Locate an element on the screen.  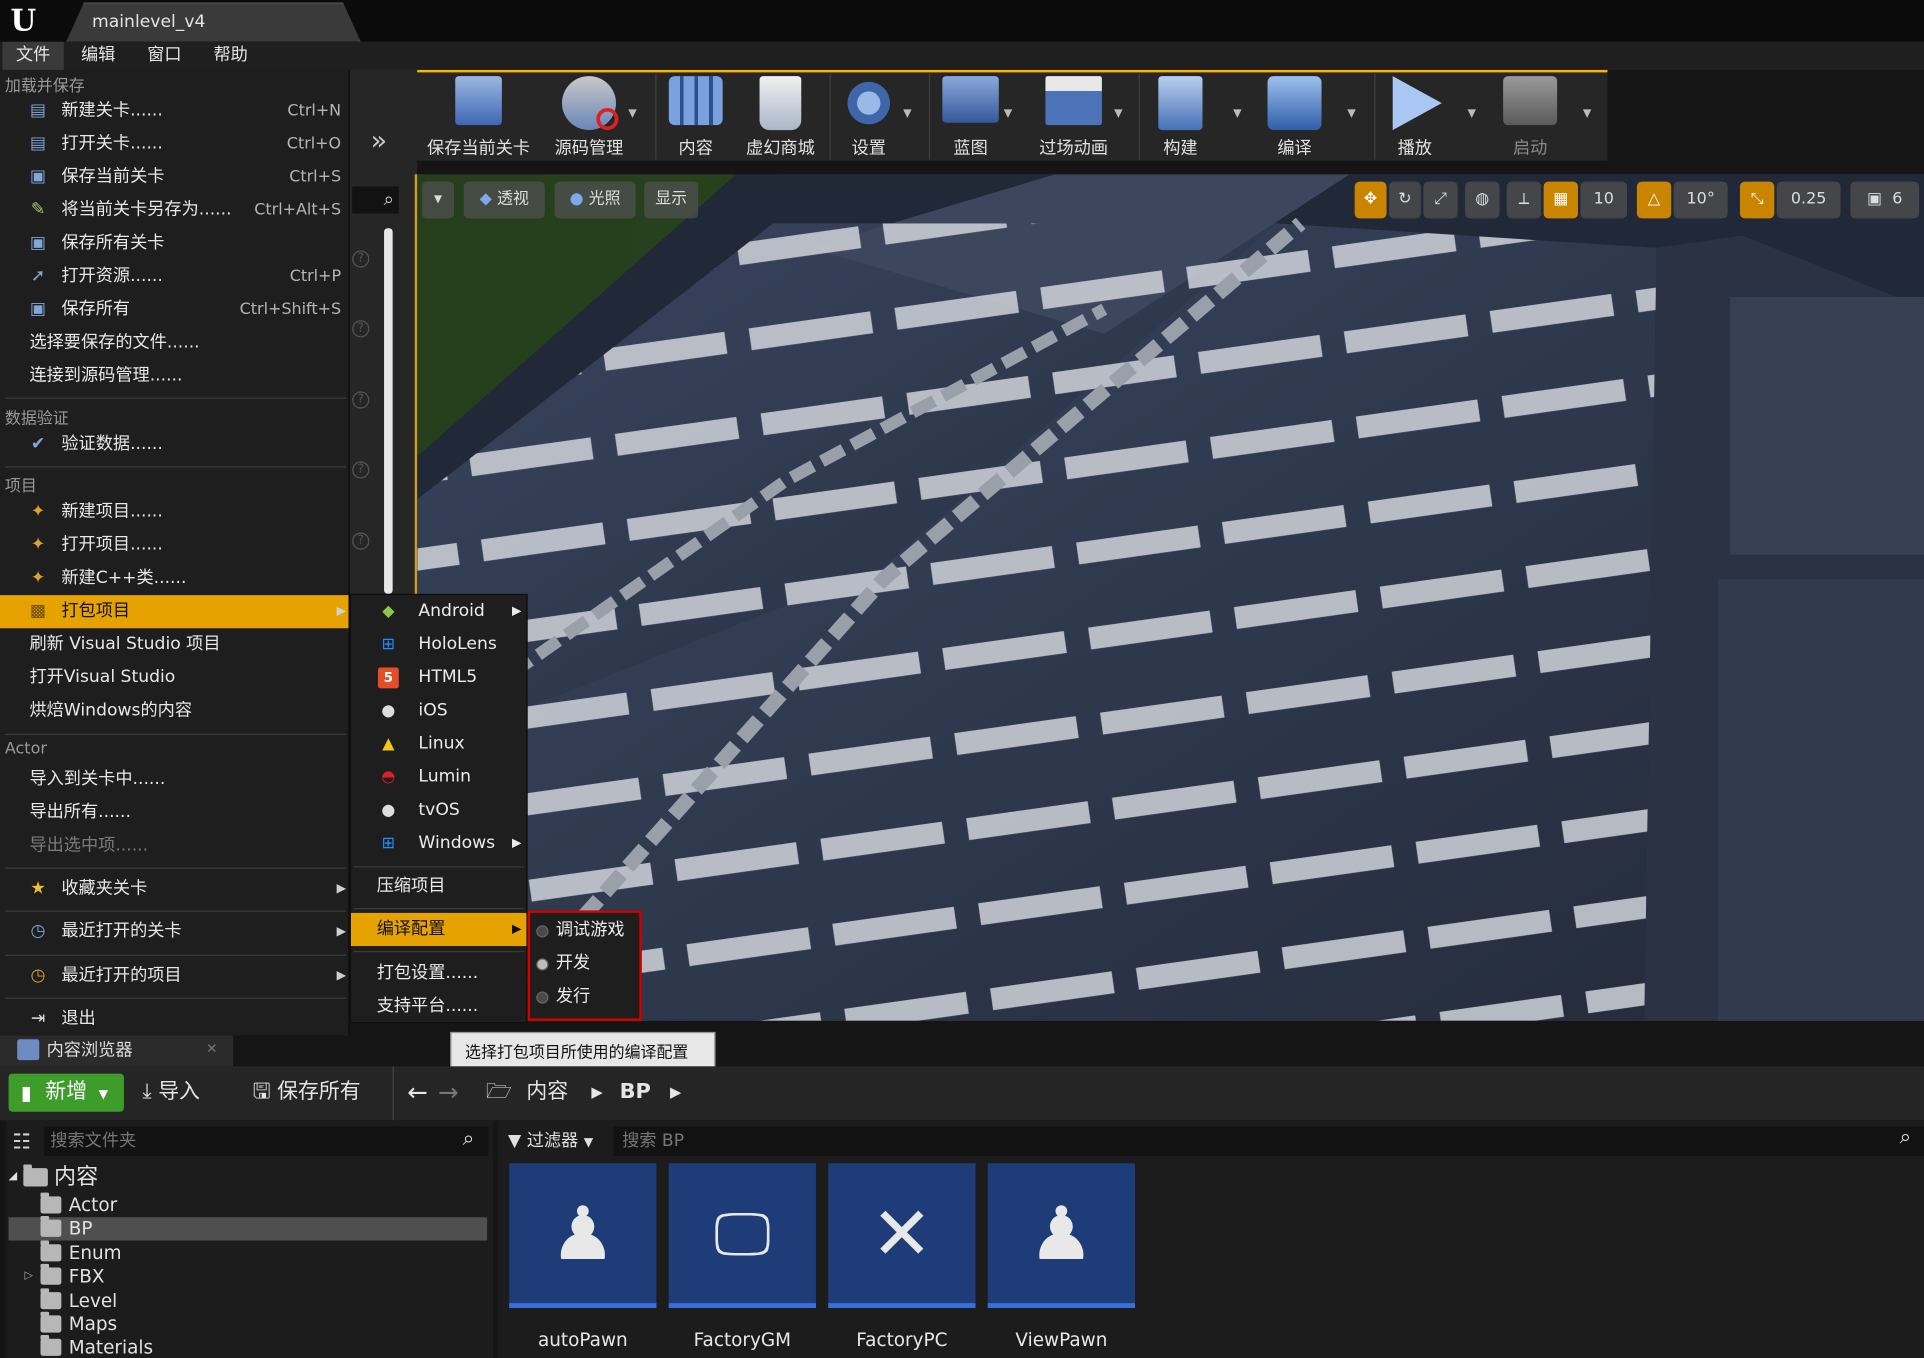
platform-ios: ● iOS is located at coordinates (438, 711).